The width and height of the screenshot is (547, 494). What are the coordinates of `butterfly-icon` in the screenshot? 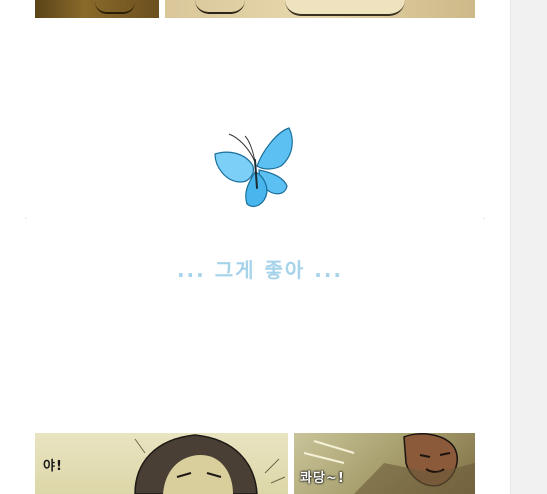 It's located at (253, 167).